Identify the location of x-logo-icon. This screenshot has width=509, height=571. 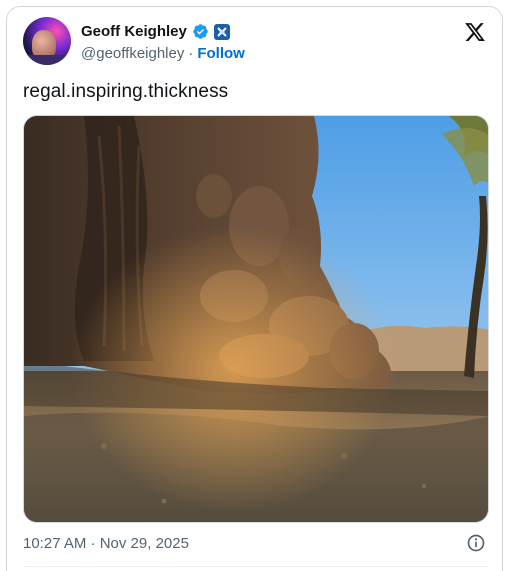
(475, 32).